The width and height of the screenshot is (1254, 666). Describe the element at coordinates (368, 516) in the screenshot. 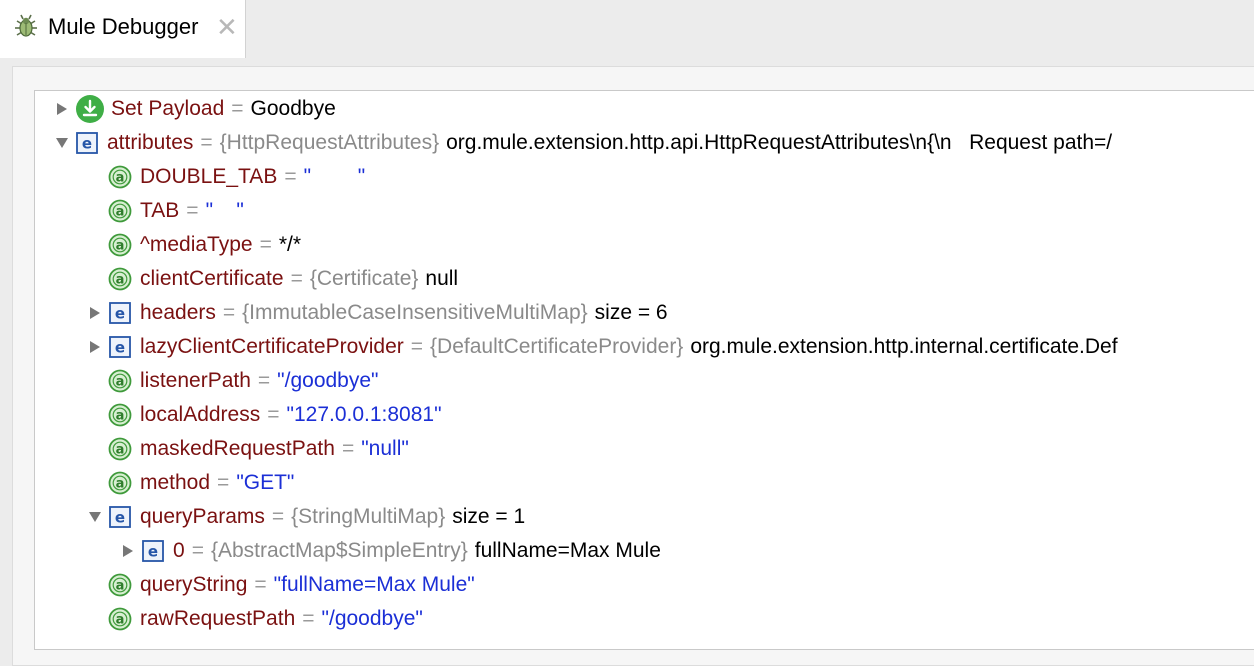

I see `variable-type: {StringMultiMap}` at that location.